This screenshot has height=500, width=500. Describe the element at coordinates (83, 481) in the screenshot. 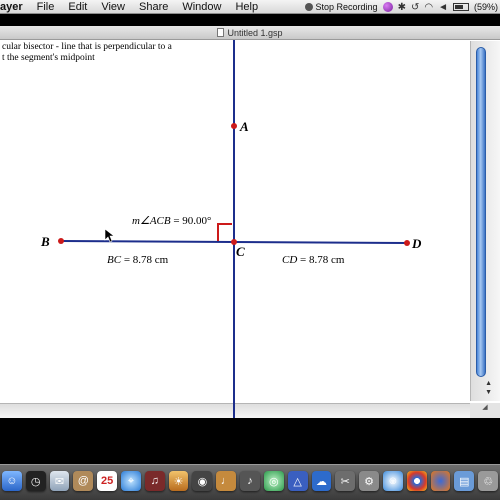

I see `address-book-icon: @` at that location.